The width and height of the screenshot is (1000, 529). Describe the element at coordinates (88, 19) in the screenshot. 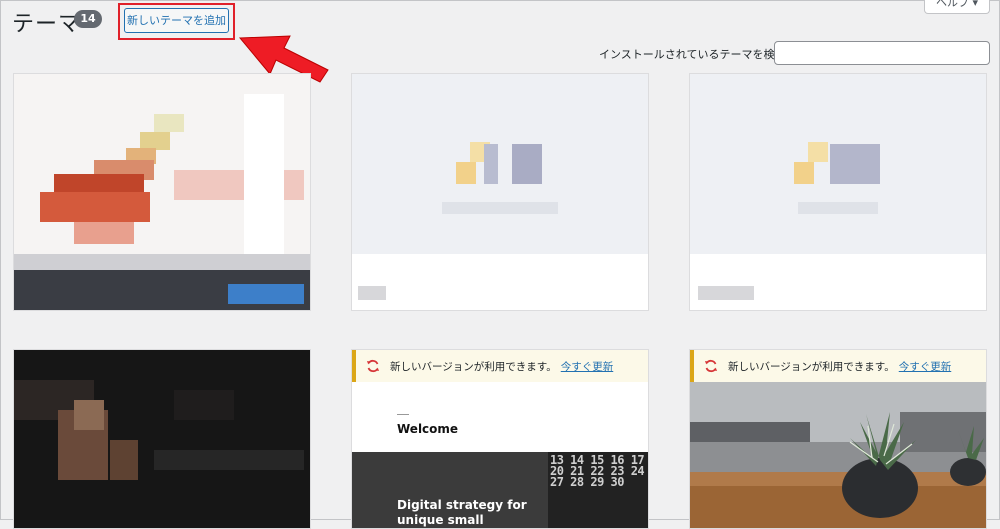

I see `theme-count-badge: 14` at that location.